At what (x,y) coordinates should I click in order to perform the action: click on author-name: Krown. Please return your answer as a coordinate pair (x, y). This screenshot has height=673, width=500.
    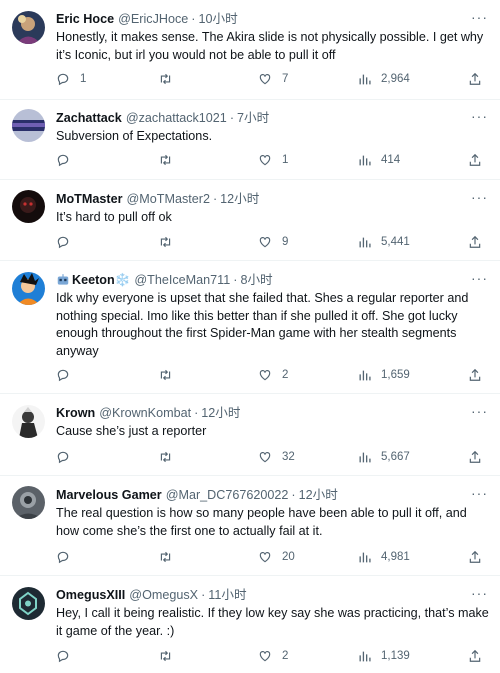
    Looking at the image, I should click on (75, 413).